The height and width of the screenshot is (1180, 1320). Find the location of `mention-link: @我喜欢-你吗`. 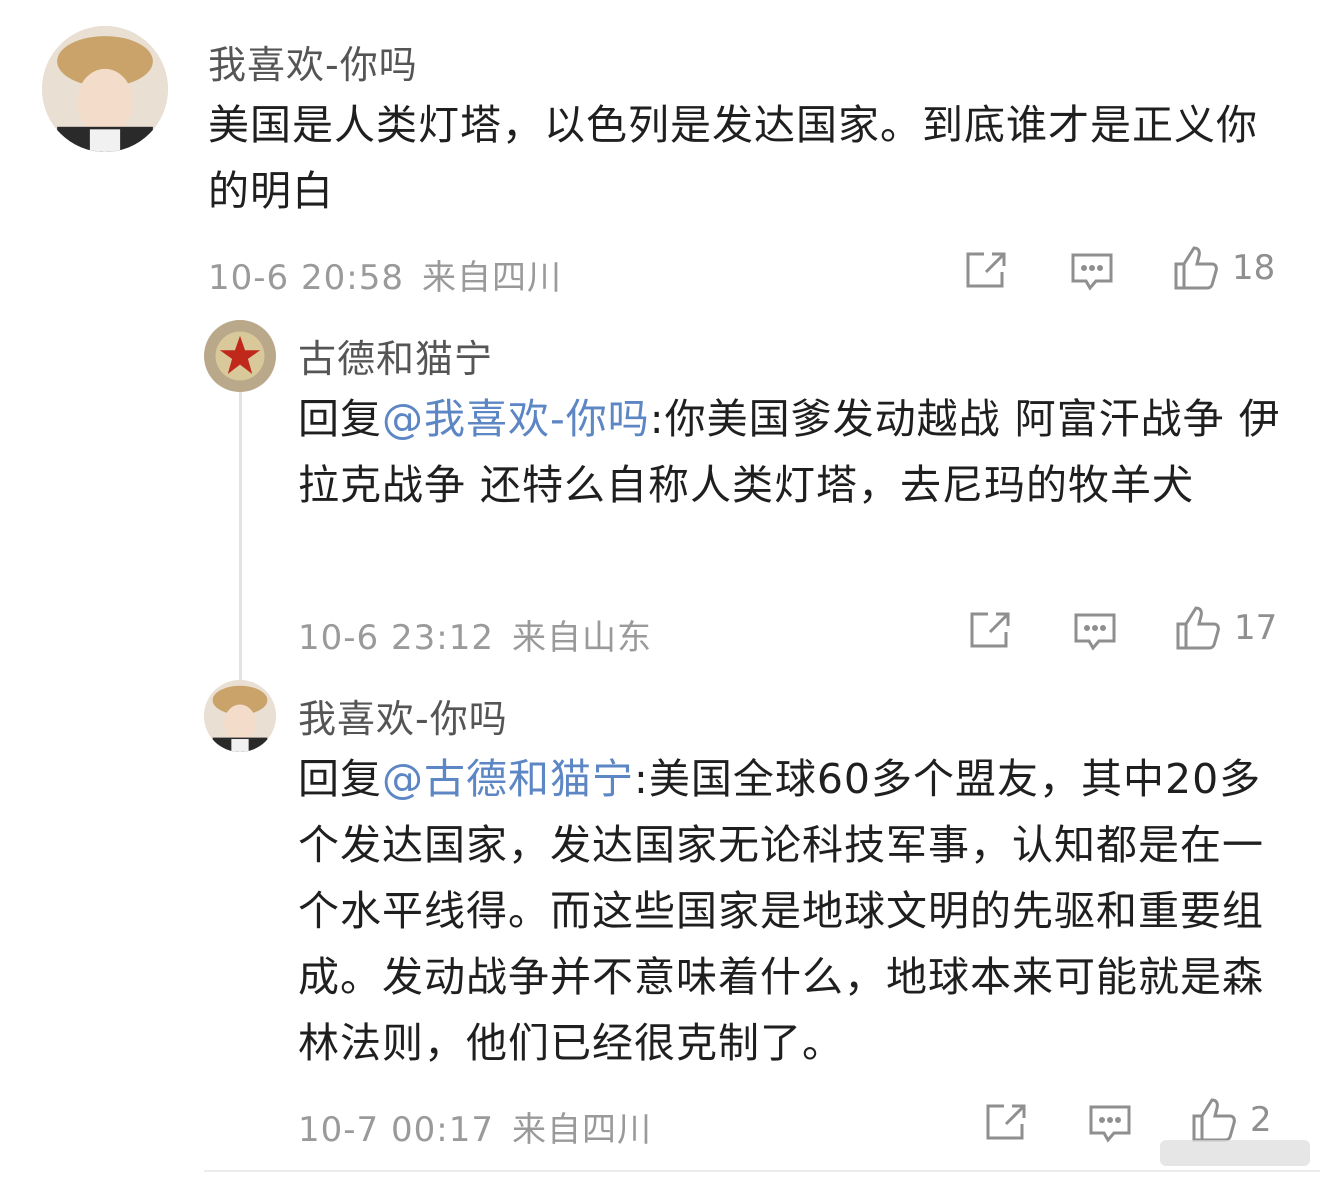

mention-link: @我喜欢-你吗 is located at coordinates (516, 419).